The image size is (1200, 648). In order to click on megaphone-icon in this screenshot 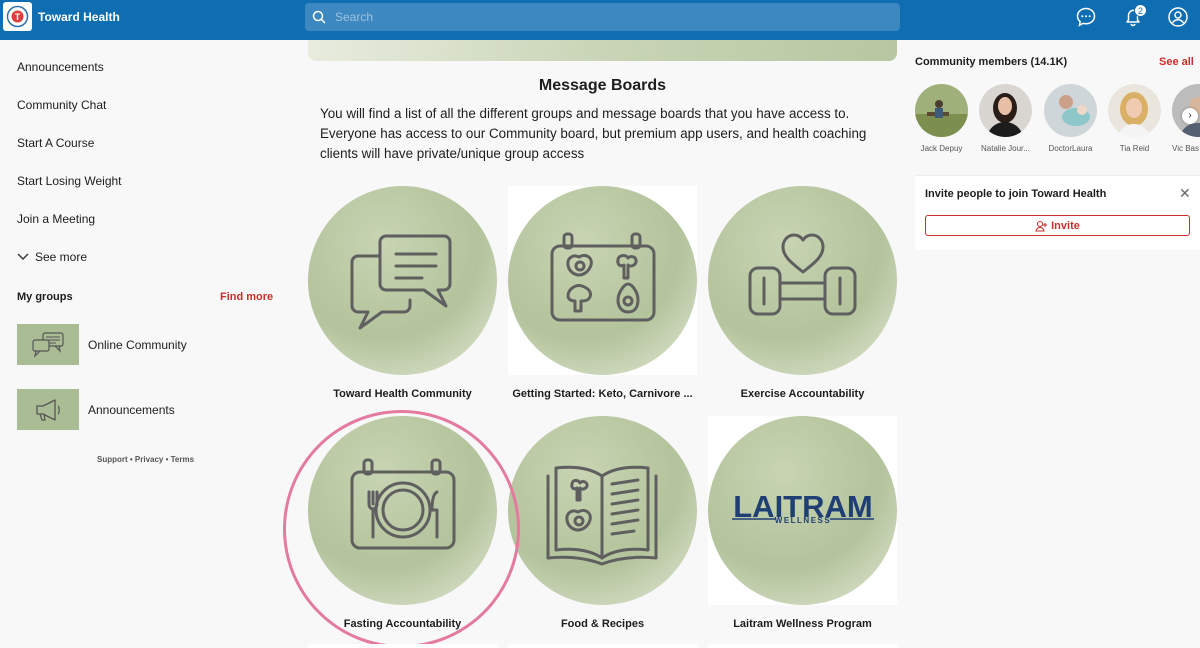, I will do `click(48, 409)`.